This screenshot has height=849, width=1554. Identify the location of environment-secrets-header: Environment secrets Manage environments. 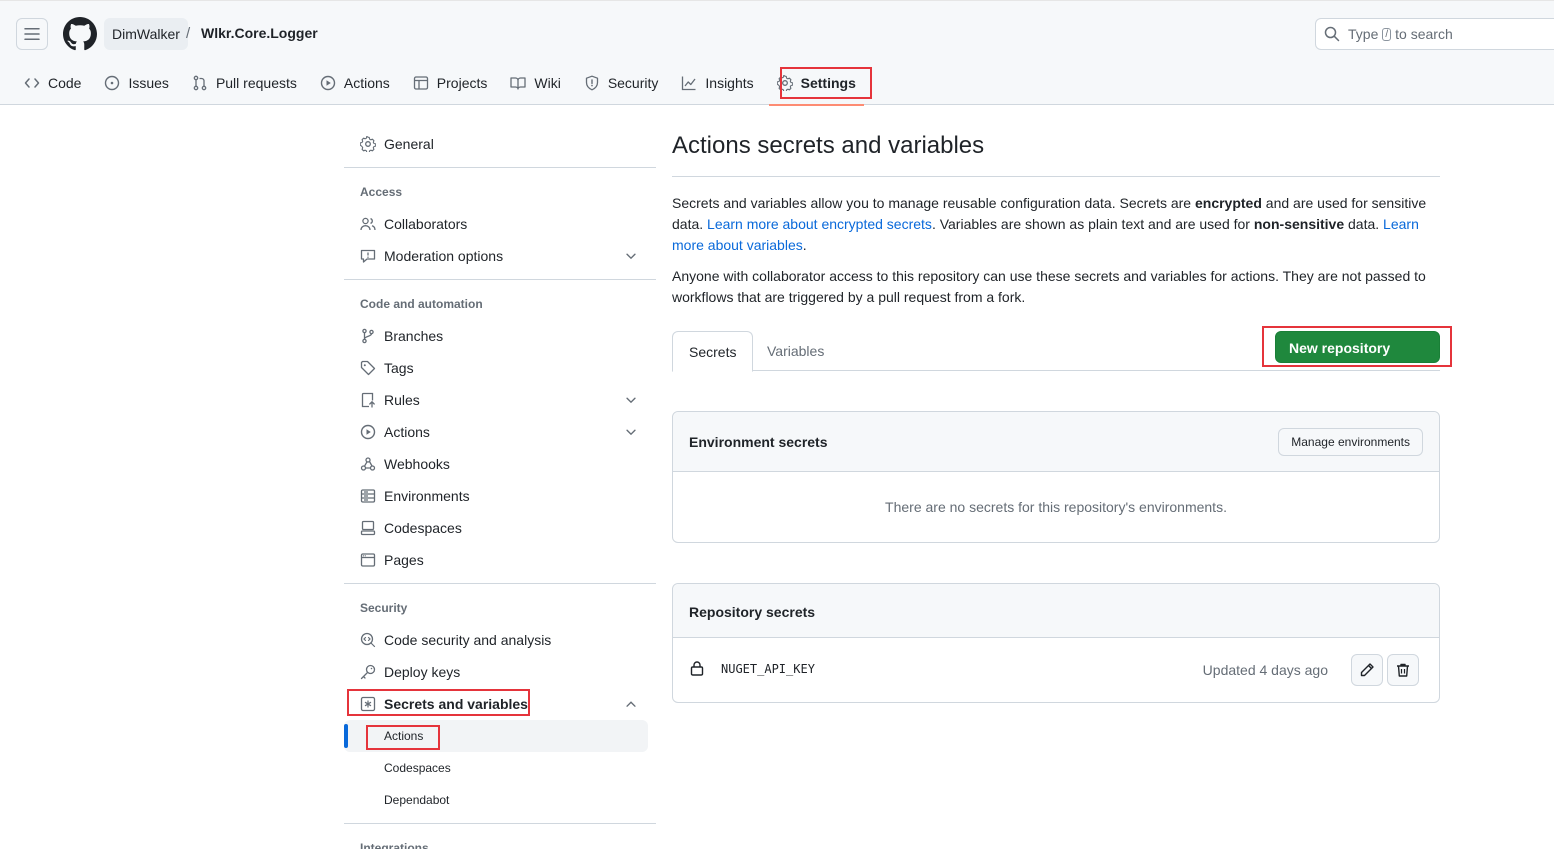
(1056, 442).